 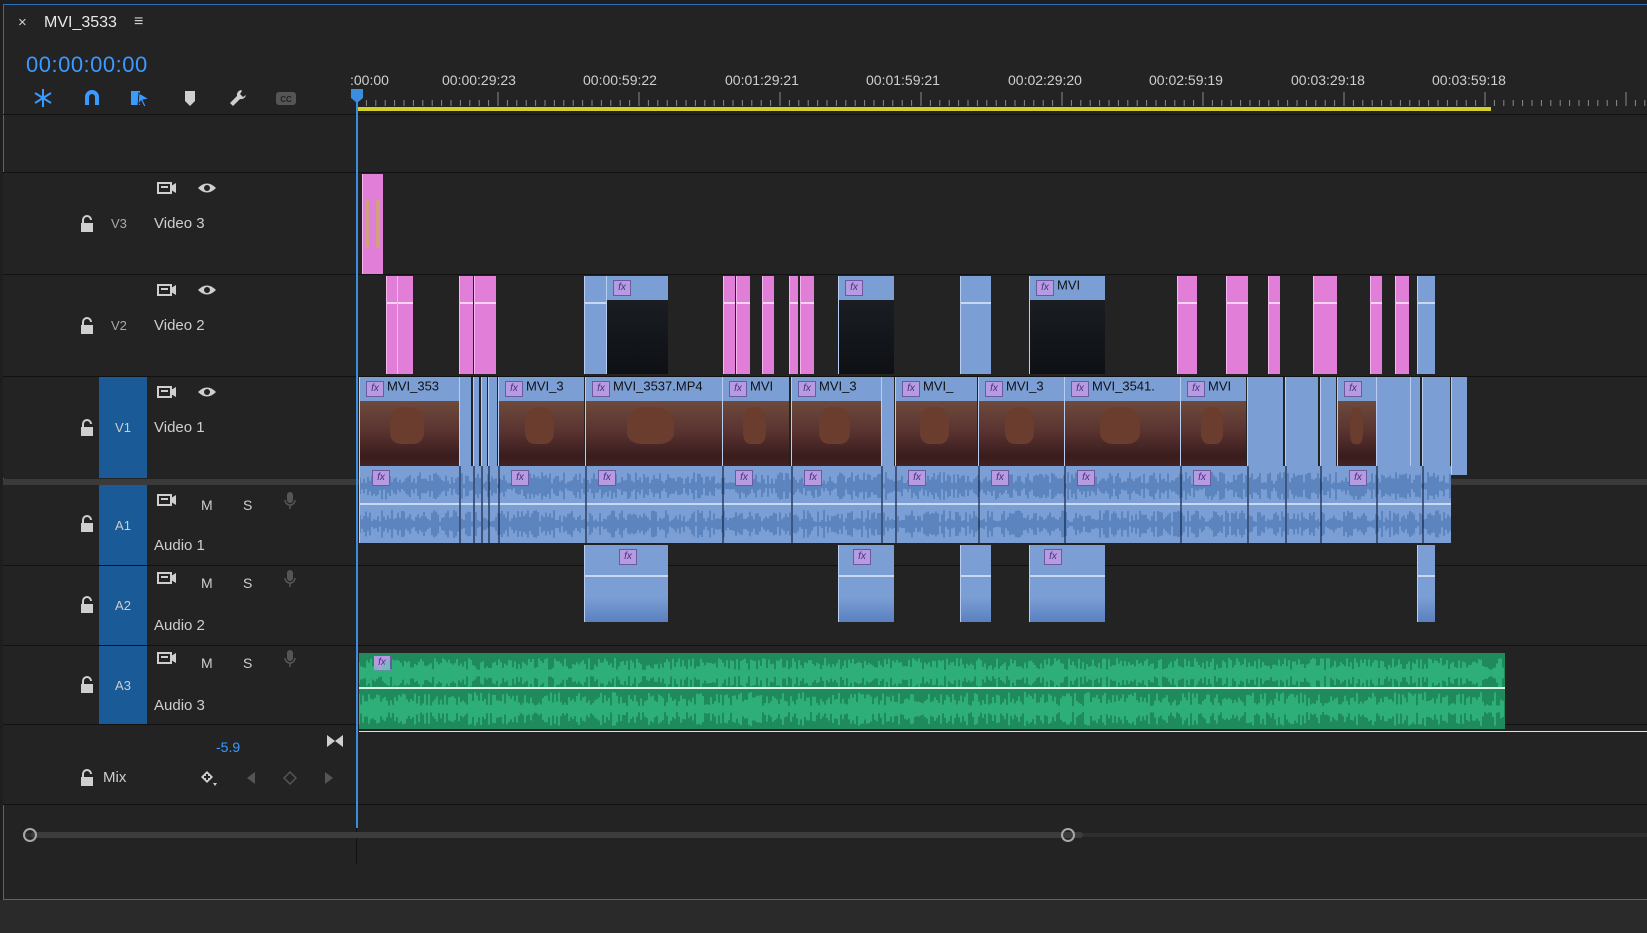 I want to click on add-keyframe-icon, so click(x=209, y=779).